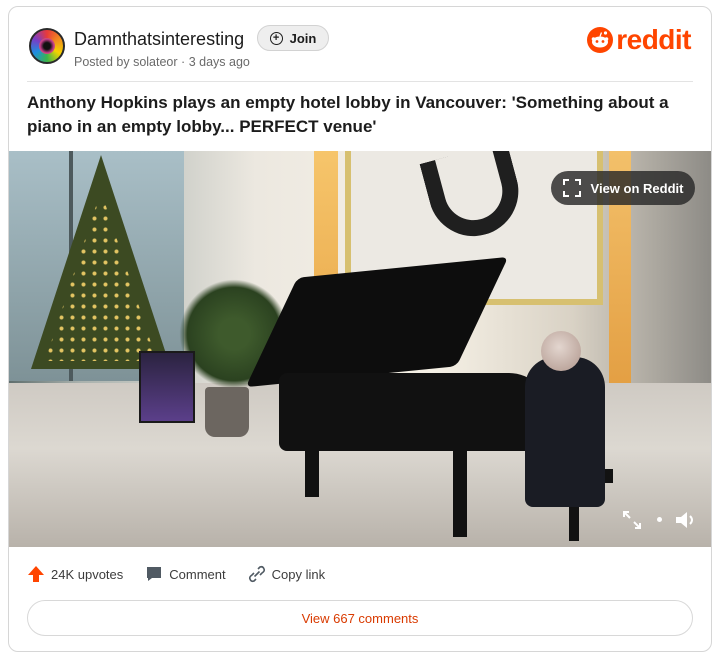 The height and width of the screenshot is (659, 722). What do you see at coordinates (256, 574) in the screenshot?
I see `link-icon` at bounding box center [256, 574].